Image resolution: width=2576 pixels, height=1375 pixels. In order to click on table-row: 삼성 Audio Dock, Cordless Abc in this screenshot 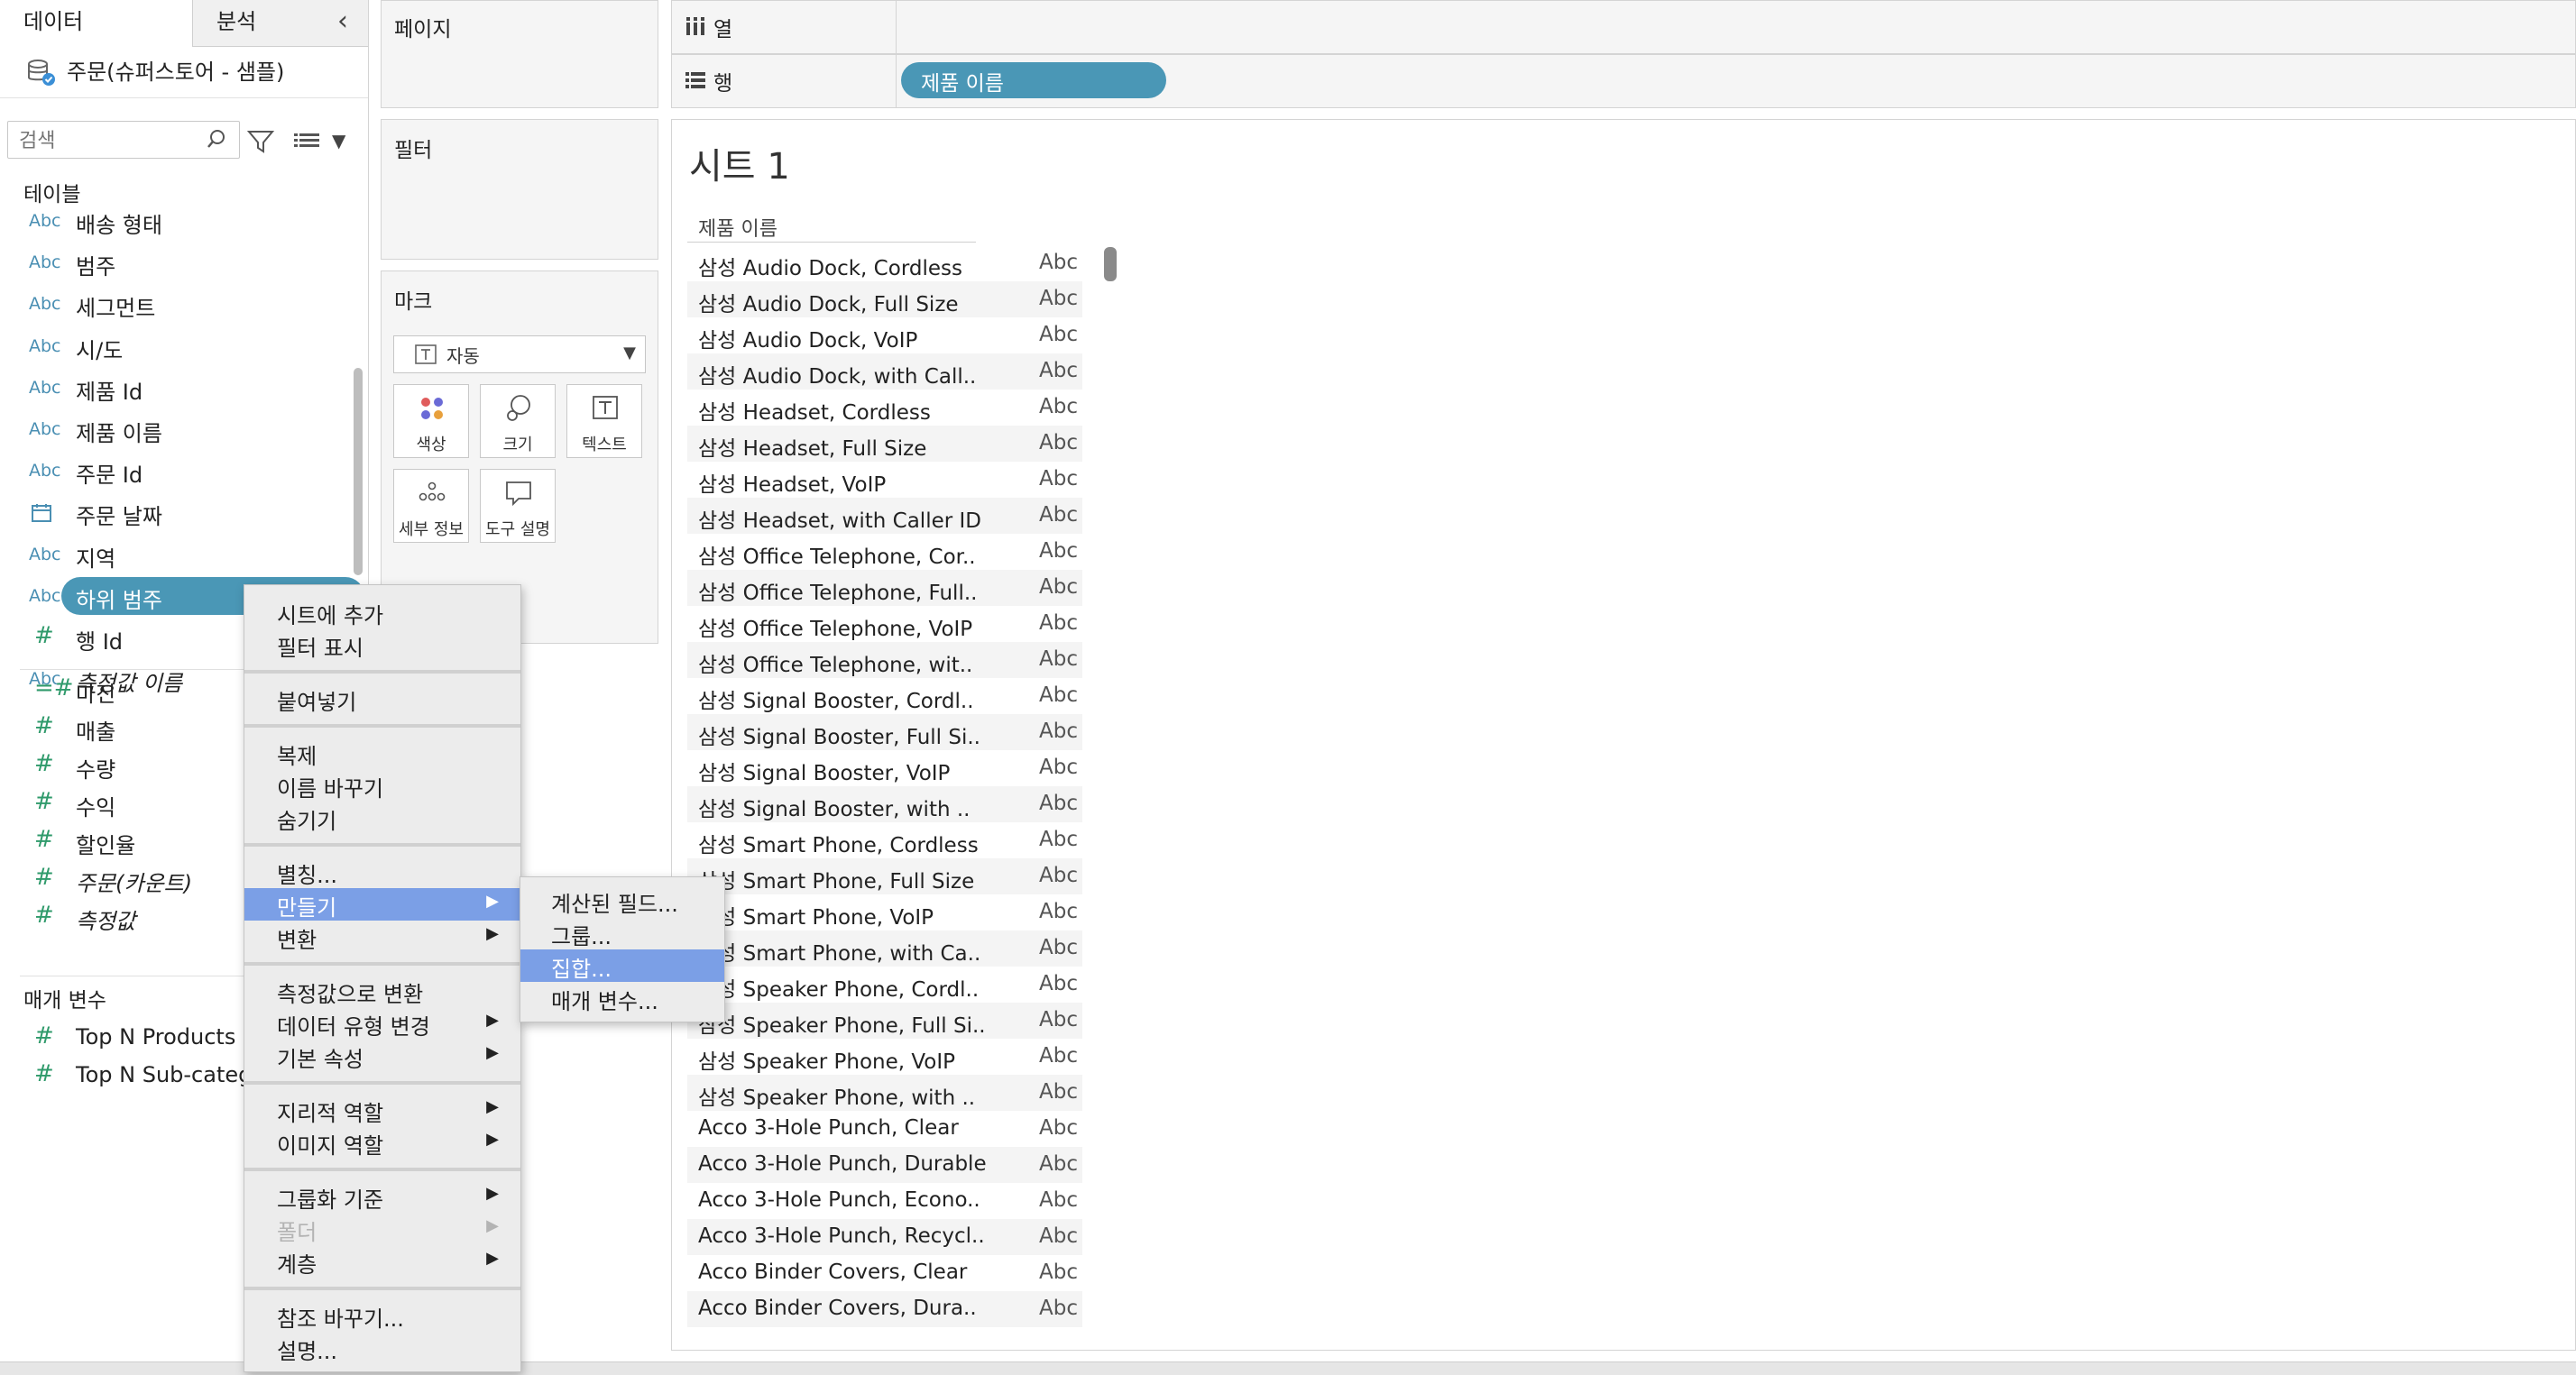, I will do `click(884, 263)`.